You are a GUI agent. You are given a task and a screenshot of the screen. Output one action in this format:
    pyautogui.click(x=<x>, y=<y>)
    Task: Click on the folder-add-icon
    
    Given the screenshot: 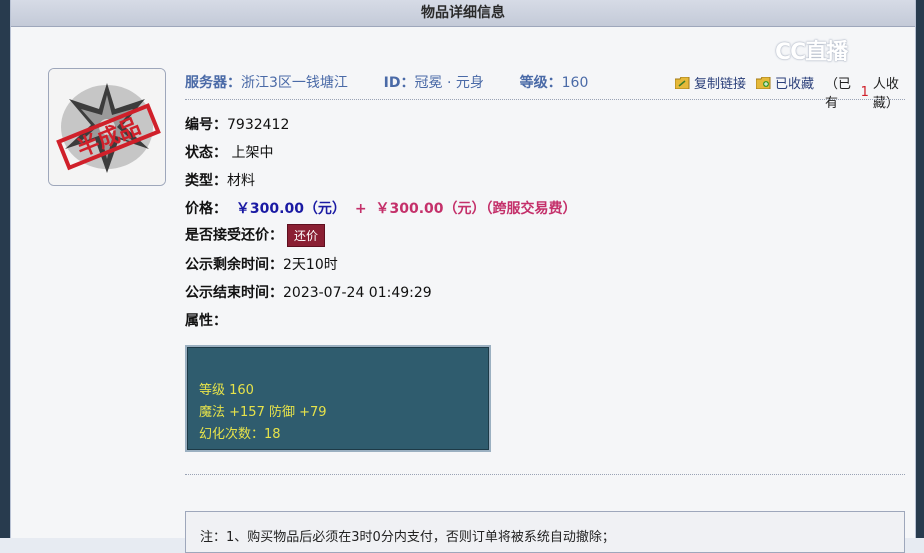 What is the action you would take?
    pyautogui.click(x=763, y=82)
    